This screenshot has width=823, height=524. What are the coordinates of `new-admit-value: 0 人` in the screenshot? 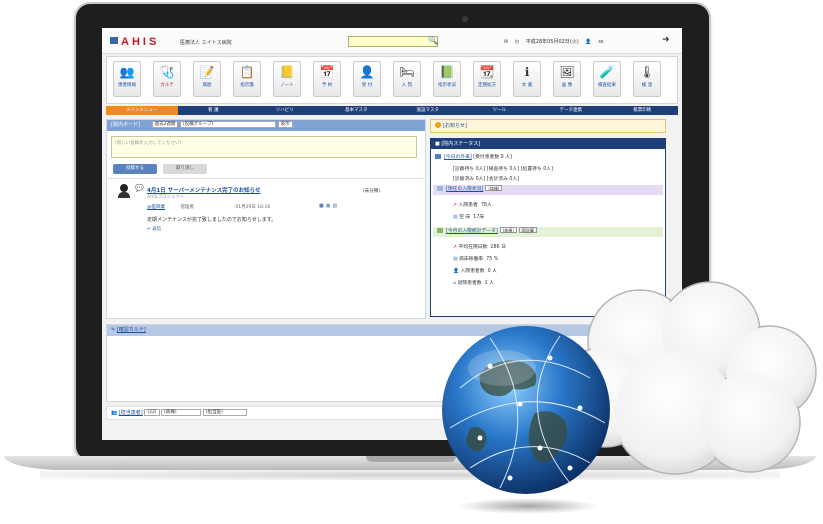 It's located at (492, 271).